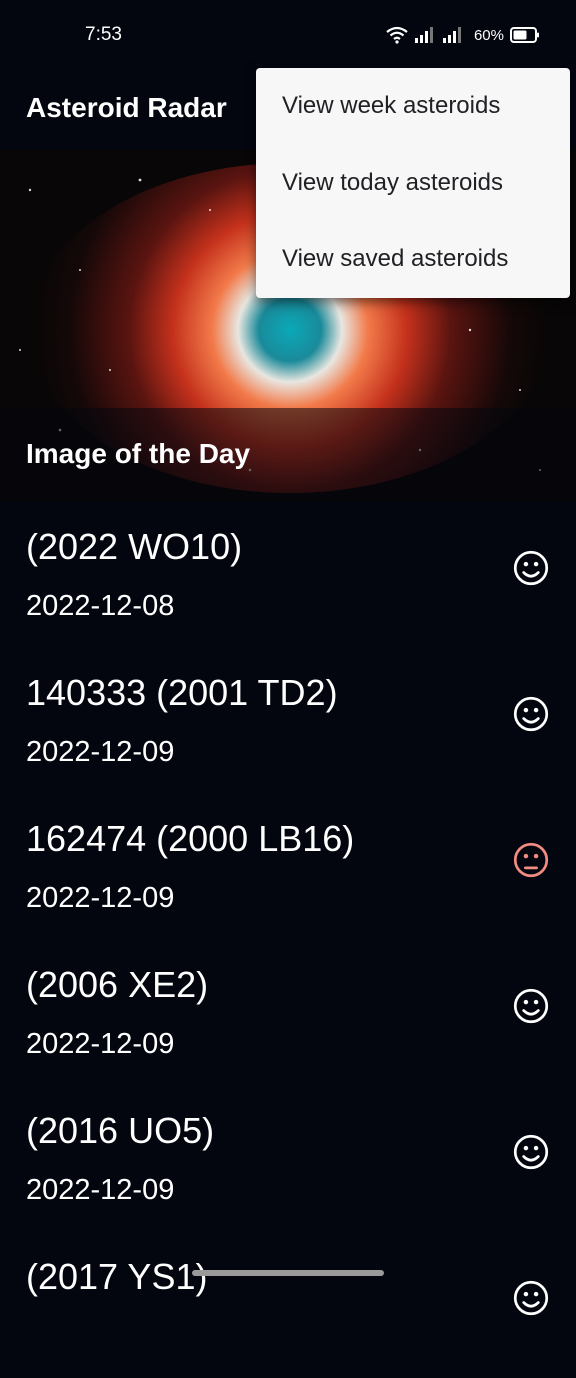 This screenshot has height=1378, width=576. I want to click on asteroid-name: 162474 (2000 LB16), so click(190, 838).